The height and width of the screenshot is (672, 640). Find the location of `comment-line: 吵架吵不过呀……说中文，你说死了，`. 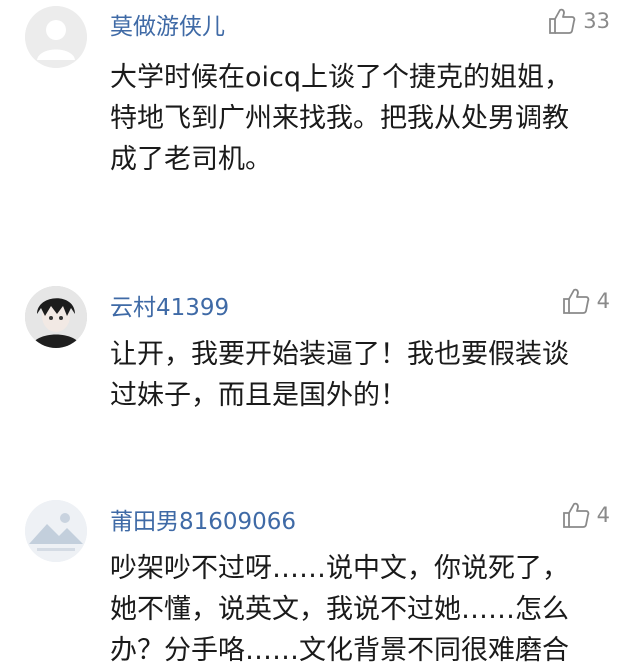

comment-line: 吵架吵不过呀……说中文，你说死了， is located at coordinates (339, 568).